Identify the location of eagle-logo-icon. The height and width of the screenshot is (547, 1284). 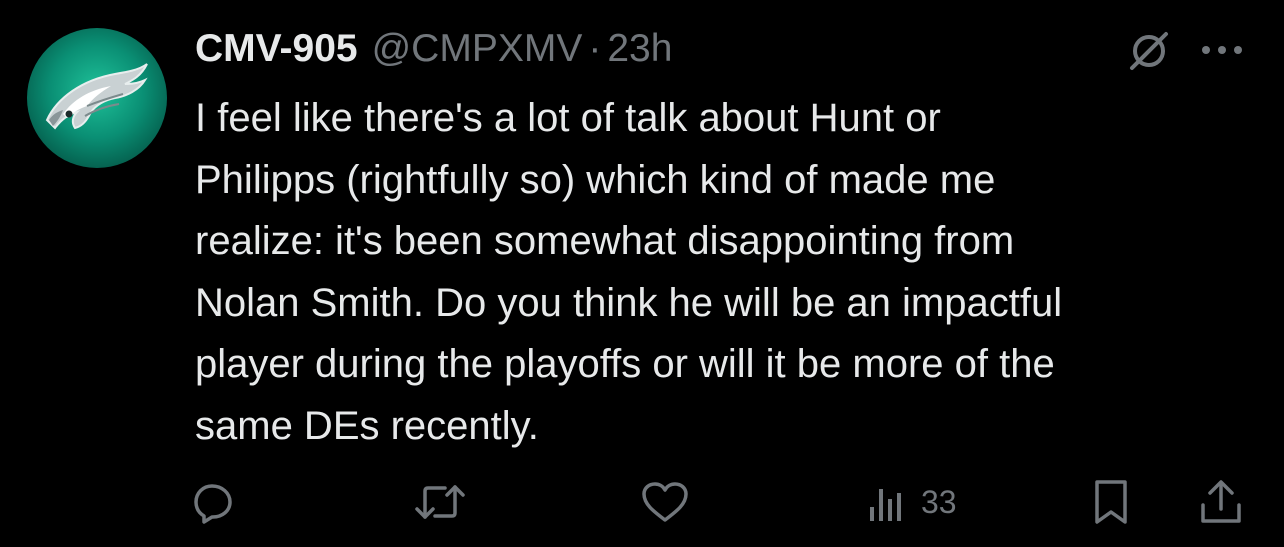
(96, 96).